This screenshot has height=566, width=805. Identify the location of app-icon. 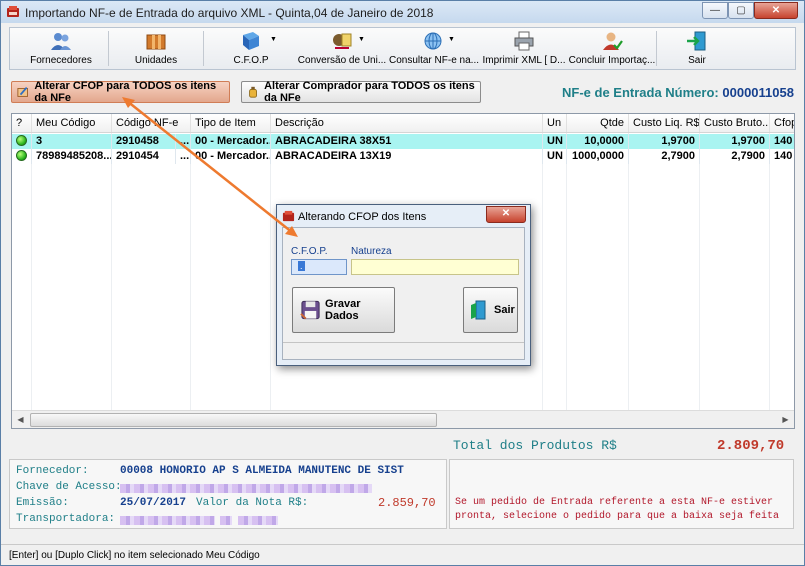
(13, 11).